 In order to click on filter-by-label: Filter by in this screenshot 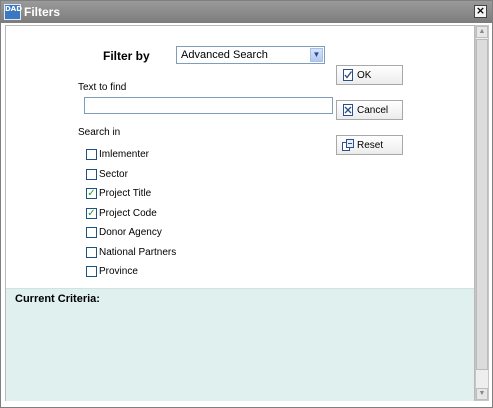, I will do `click(126, 56)`.